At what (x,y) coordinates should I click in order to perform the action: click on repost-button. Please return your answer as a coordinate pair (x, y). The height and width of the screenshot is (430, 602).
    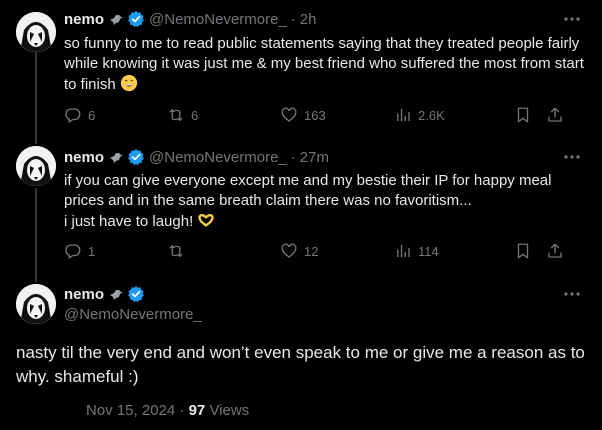
    Looking at the image, I should click on (223, 251).